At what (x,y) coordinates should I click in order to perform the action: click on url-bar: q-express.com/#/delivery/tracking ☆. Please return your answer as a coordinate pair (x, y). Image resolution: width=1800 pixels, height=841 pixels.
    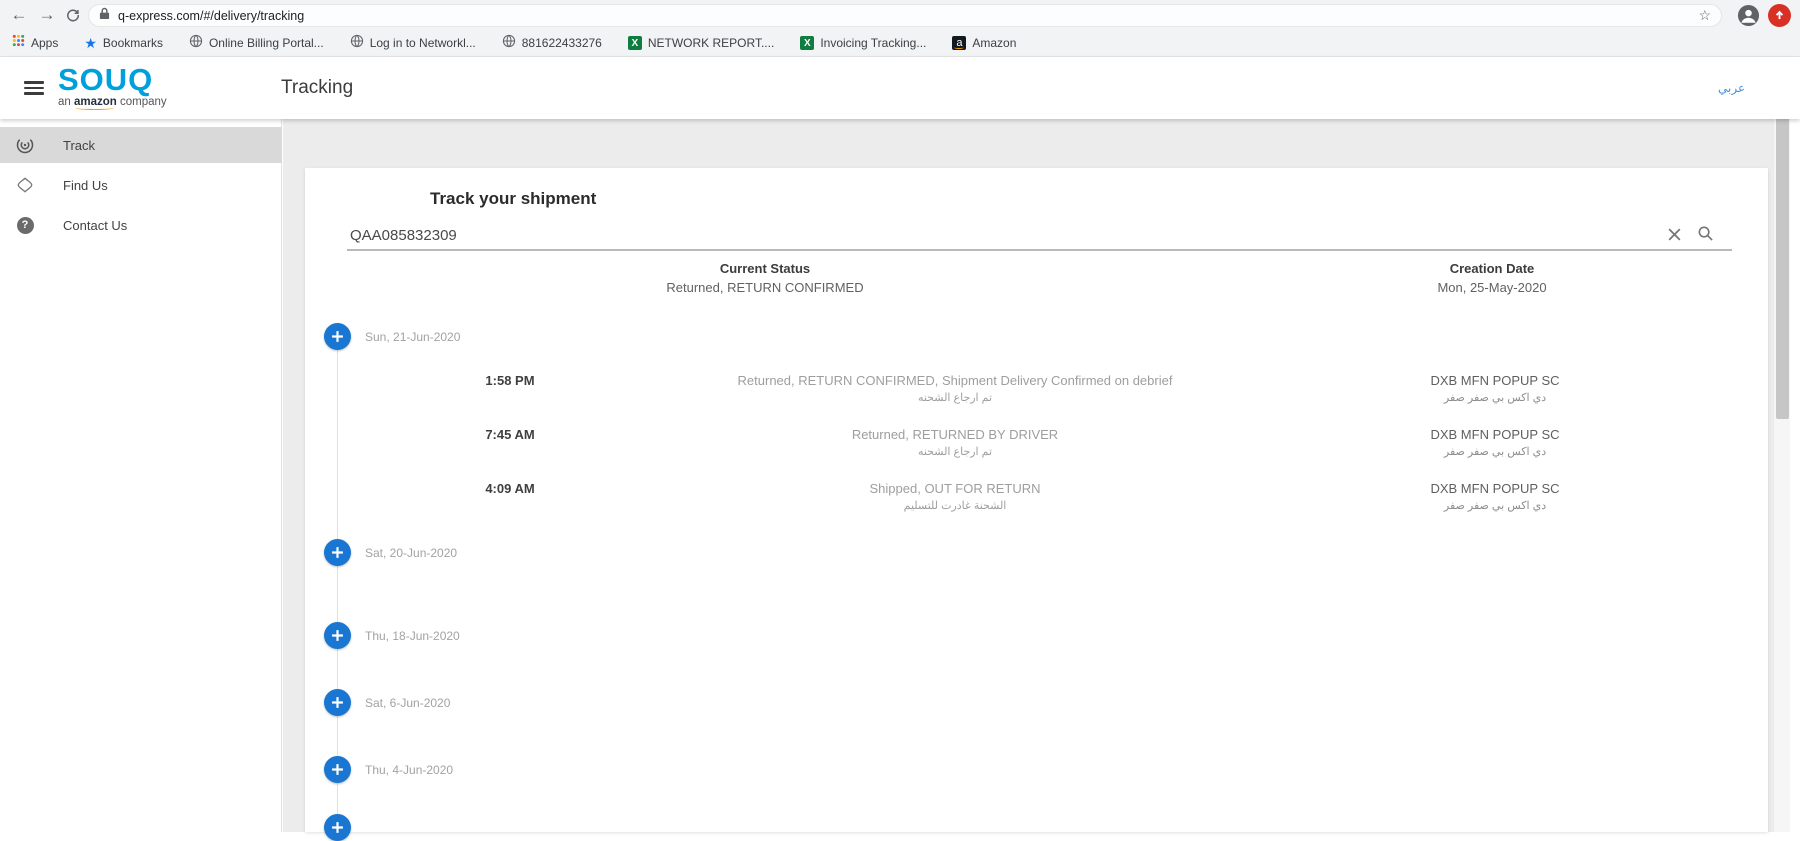
    Looking at the image, I should click on (905, 15).